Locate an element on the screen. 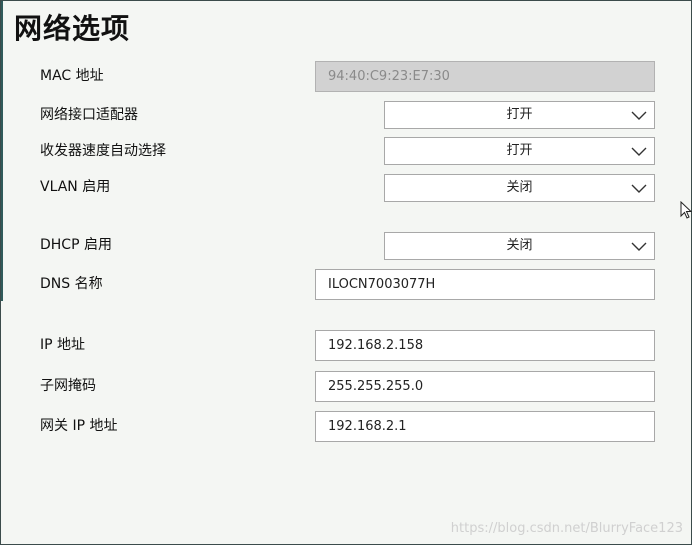 The width and height of the screenshot is (692, 545). dns-name-input: ILOCN7003077H is located at coordinates (485, 284).